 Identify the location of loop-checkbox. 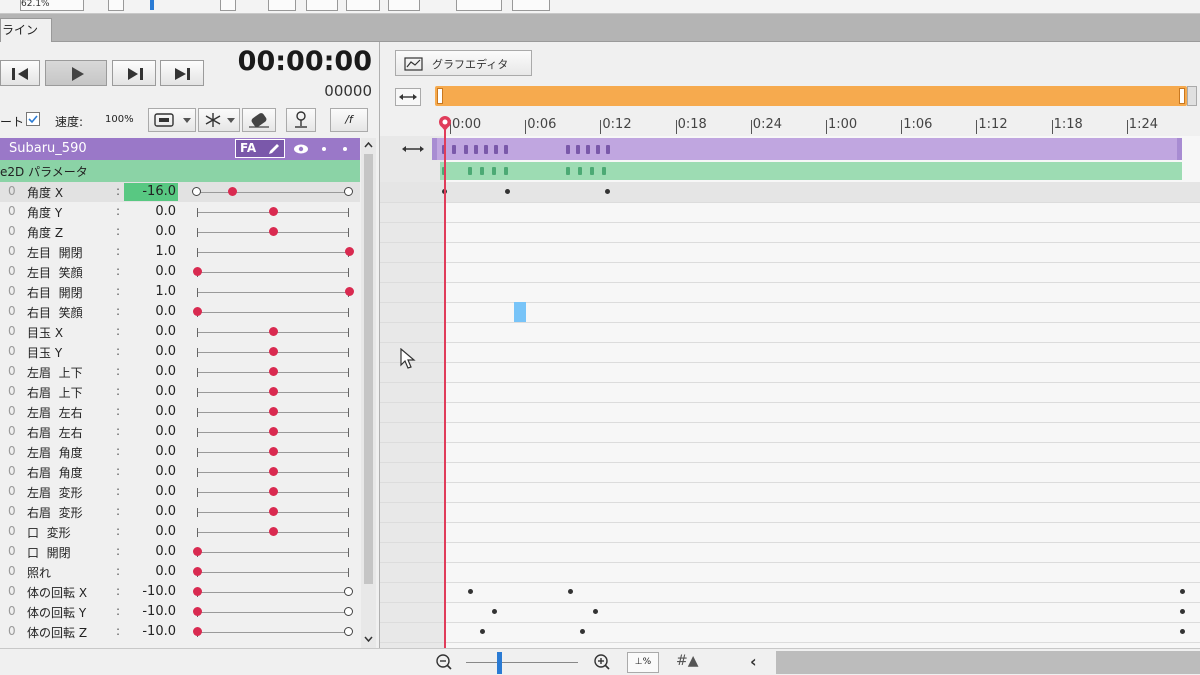
(33, 119).